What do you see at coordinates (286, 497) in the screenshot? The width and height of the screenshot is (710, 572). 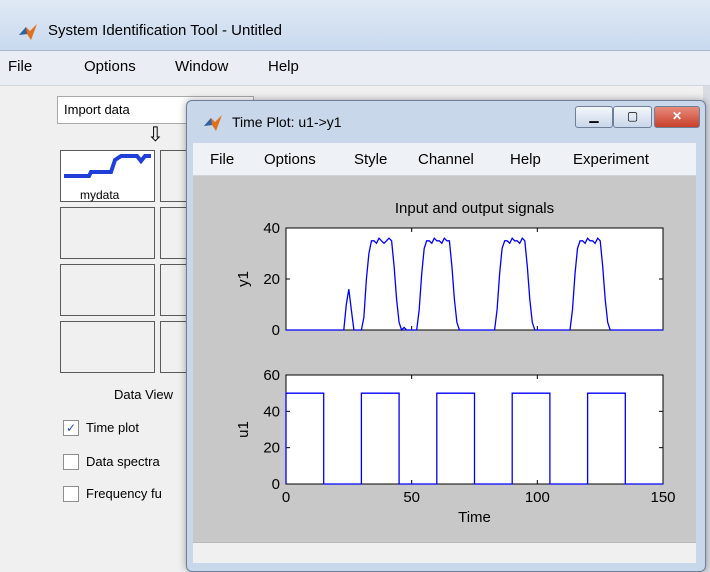 I see `x-tick-label: 0` at bounding box center [286, 497].